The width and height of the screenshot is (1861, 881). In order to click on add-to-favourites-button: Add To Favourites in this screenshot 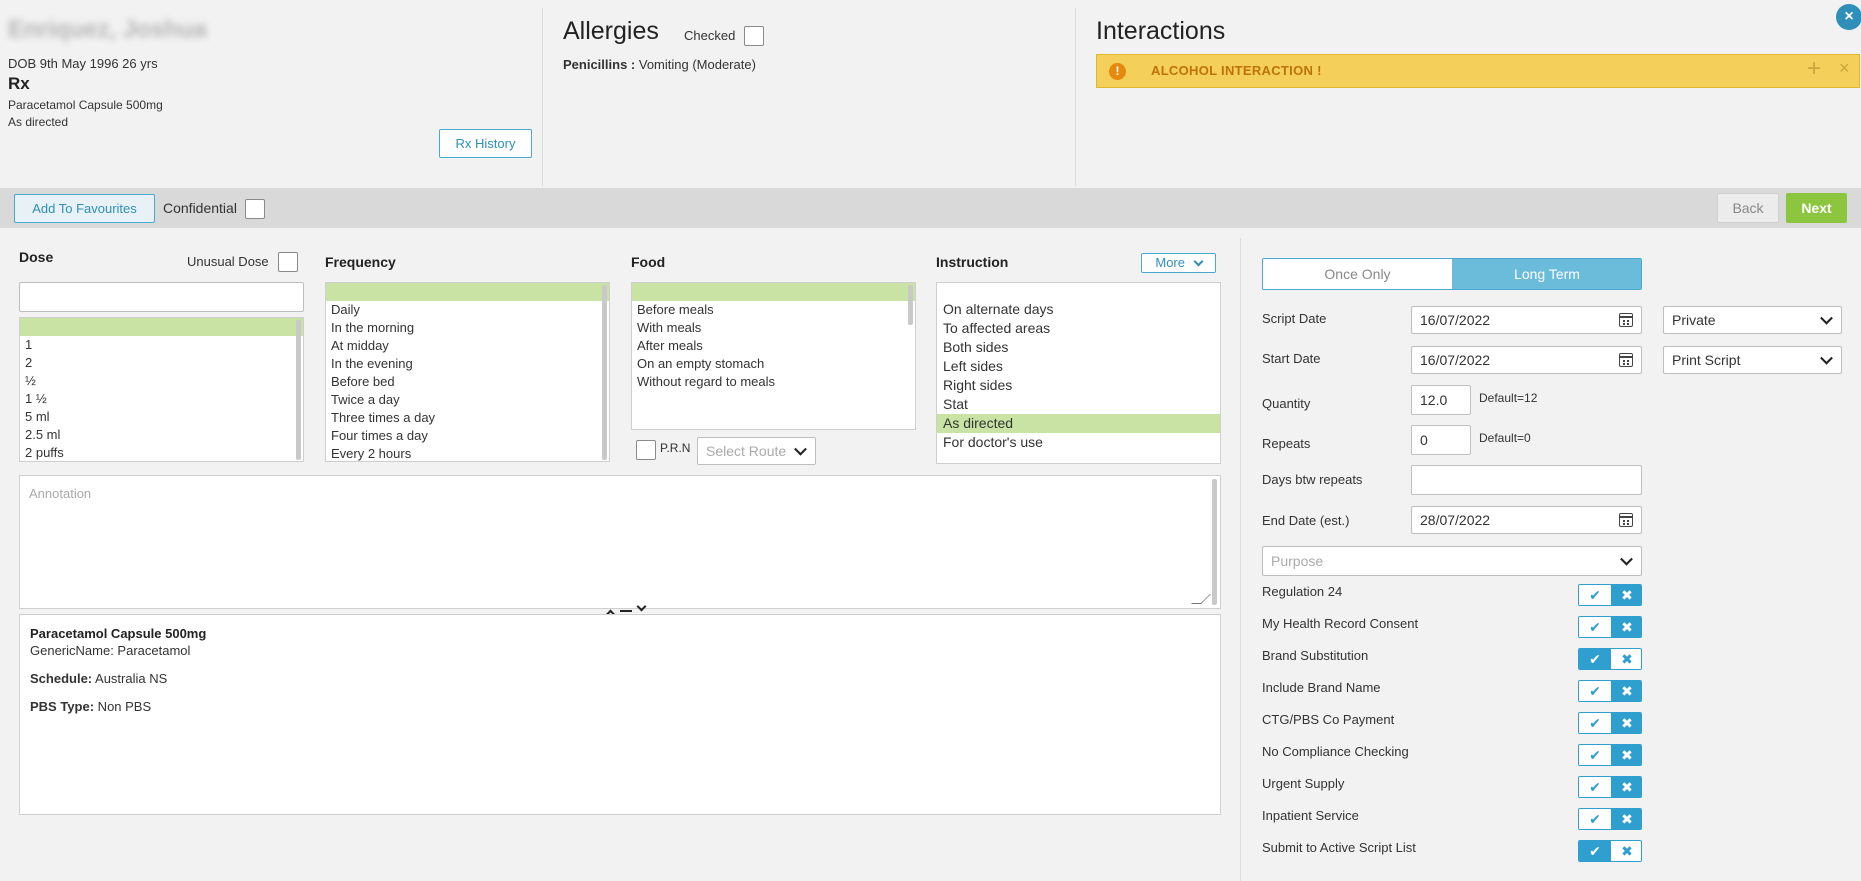, I will do `click(84, 208)`.